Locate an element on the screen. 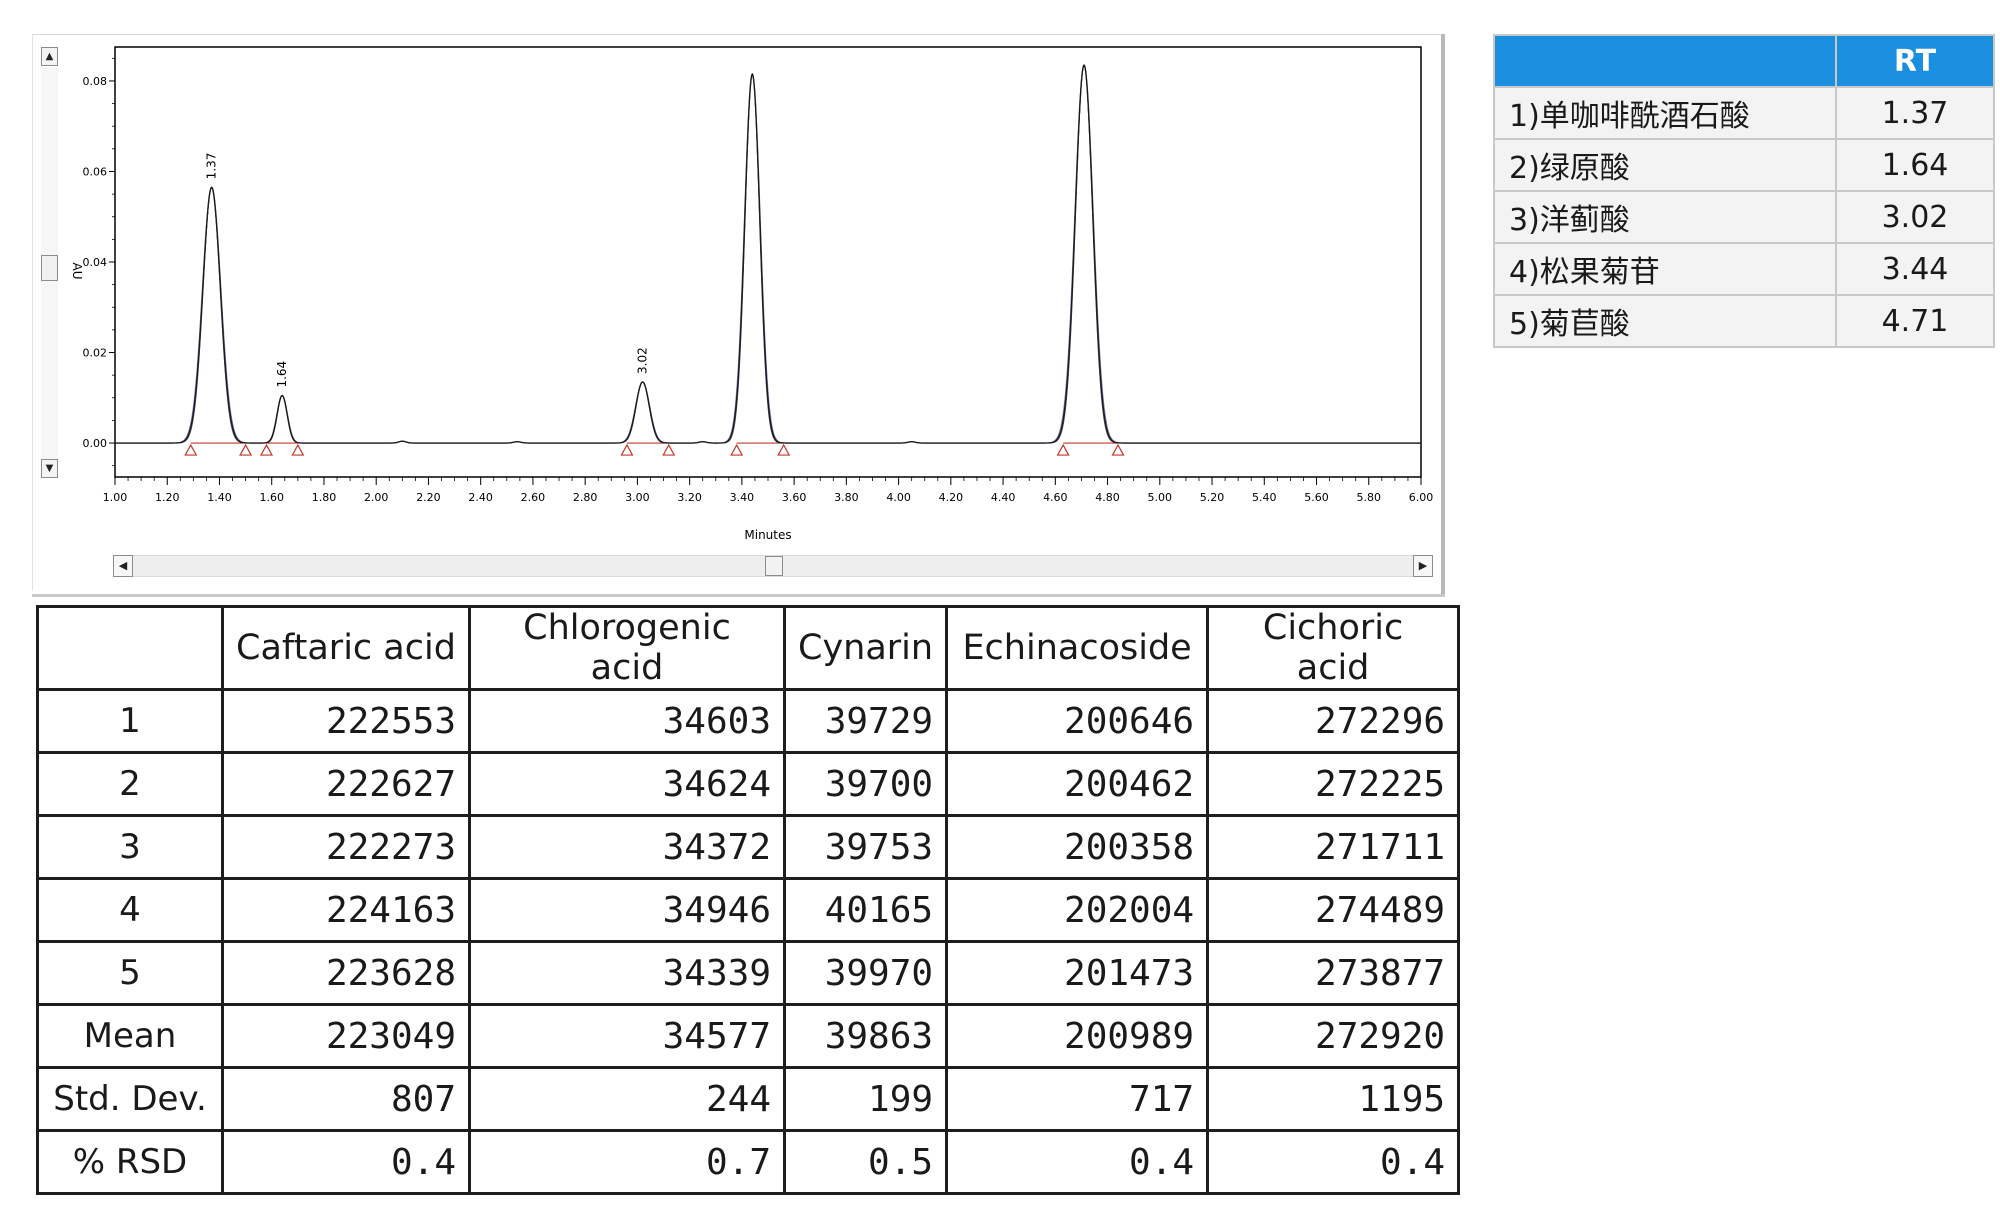 The image size is (2000, 1230). scroll-down-button: ▼ is located at coordinates (49, 468).